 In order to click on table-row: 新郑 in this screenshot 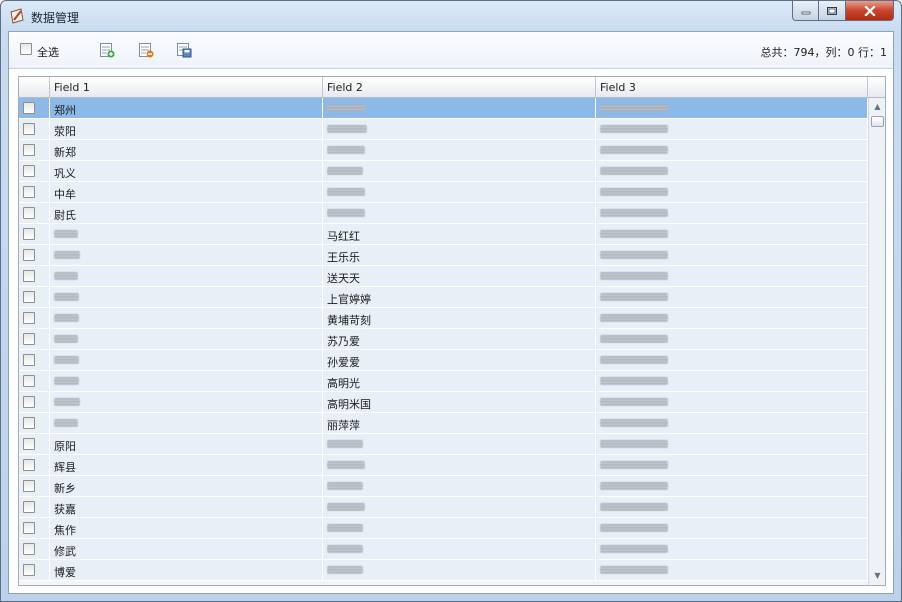, I will do `click(443, 150)`.